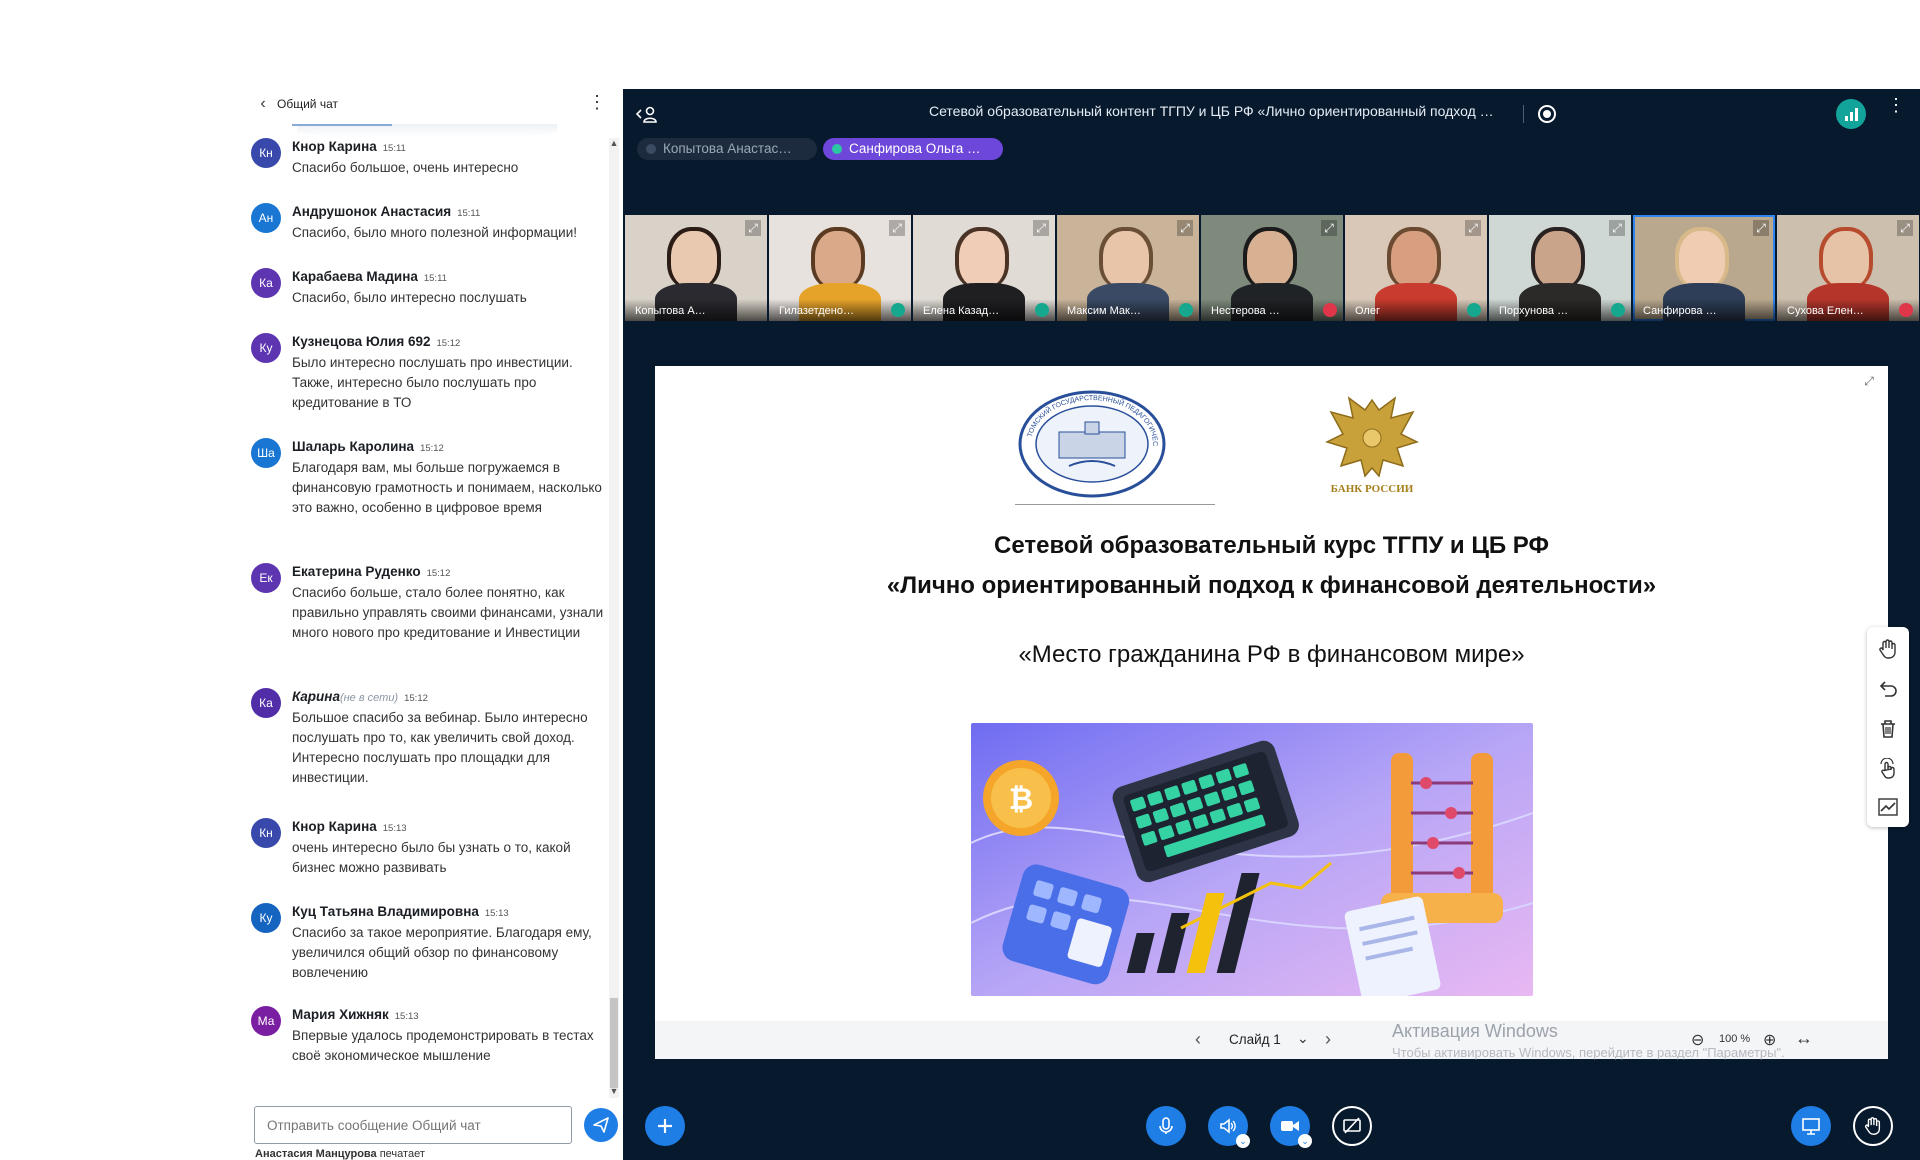 The width and height of the screenshot is (1920, 1160). What do you see at coordinates (266, 578) in the screenshot?
I see `avatar: Ек` at bounding box center [266, 578].